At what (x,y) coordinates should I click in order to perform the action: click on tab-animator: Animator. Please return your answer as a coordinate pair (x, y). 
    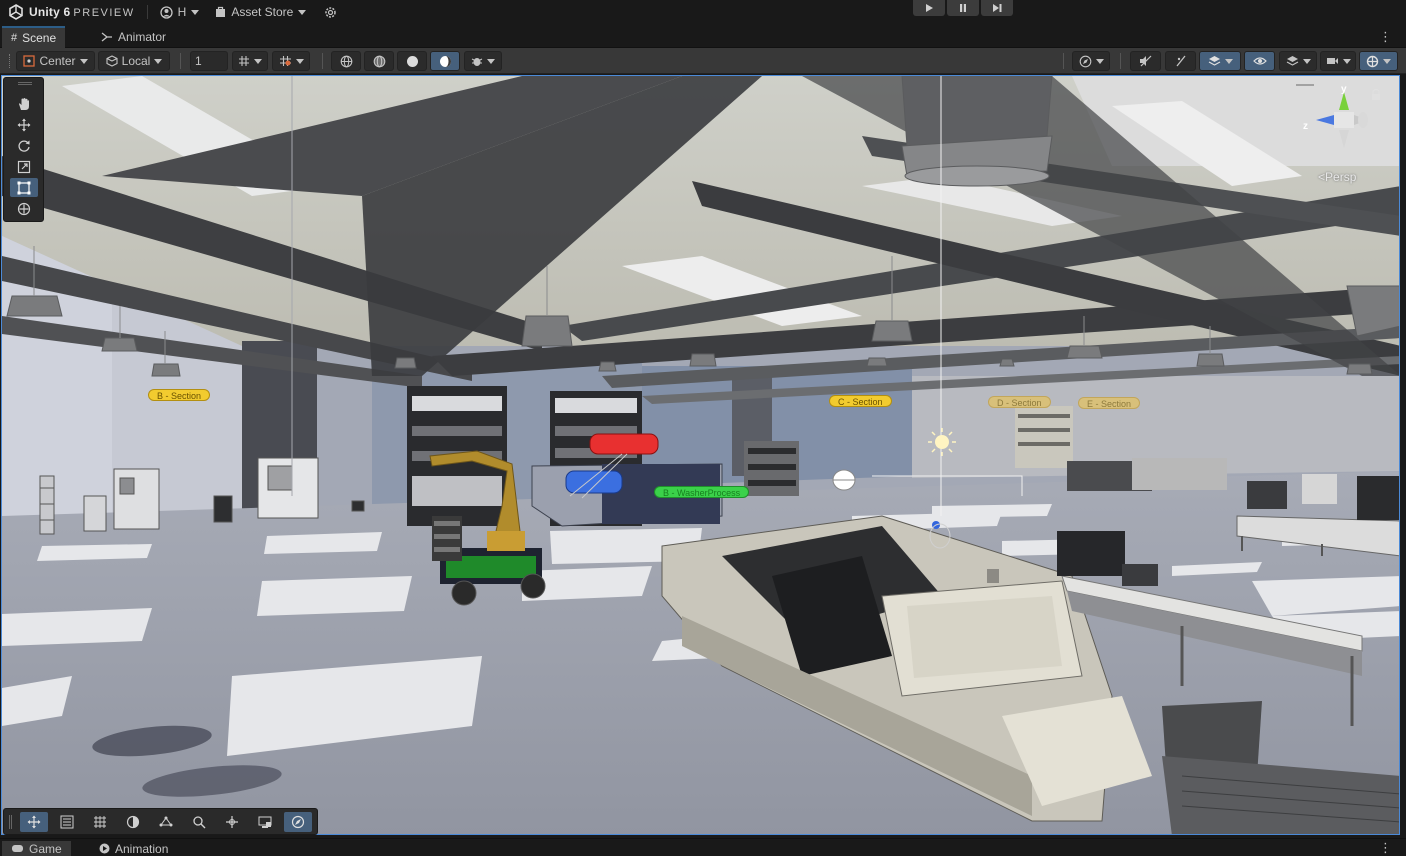
    Looking at the image, I should click on (133, 37).